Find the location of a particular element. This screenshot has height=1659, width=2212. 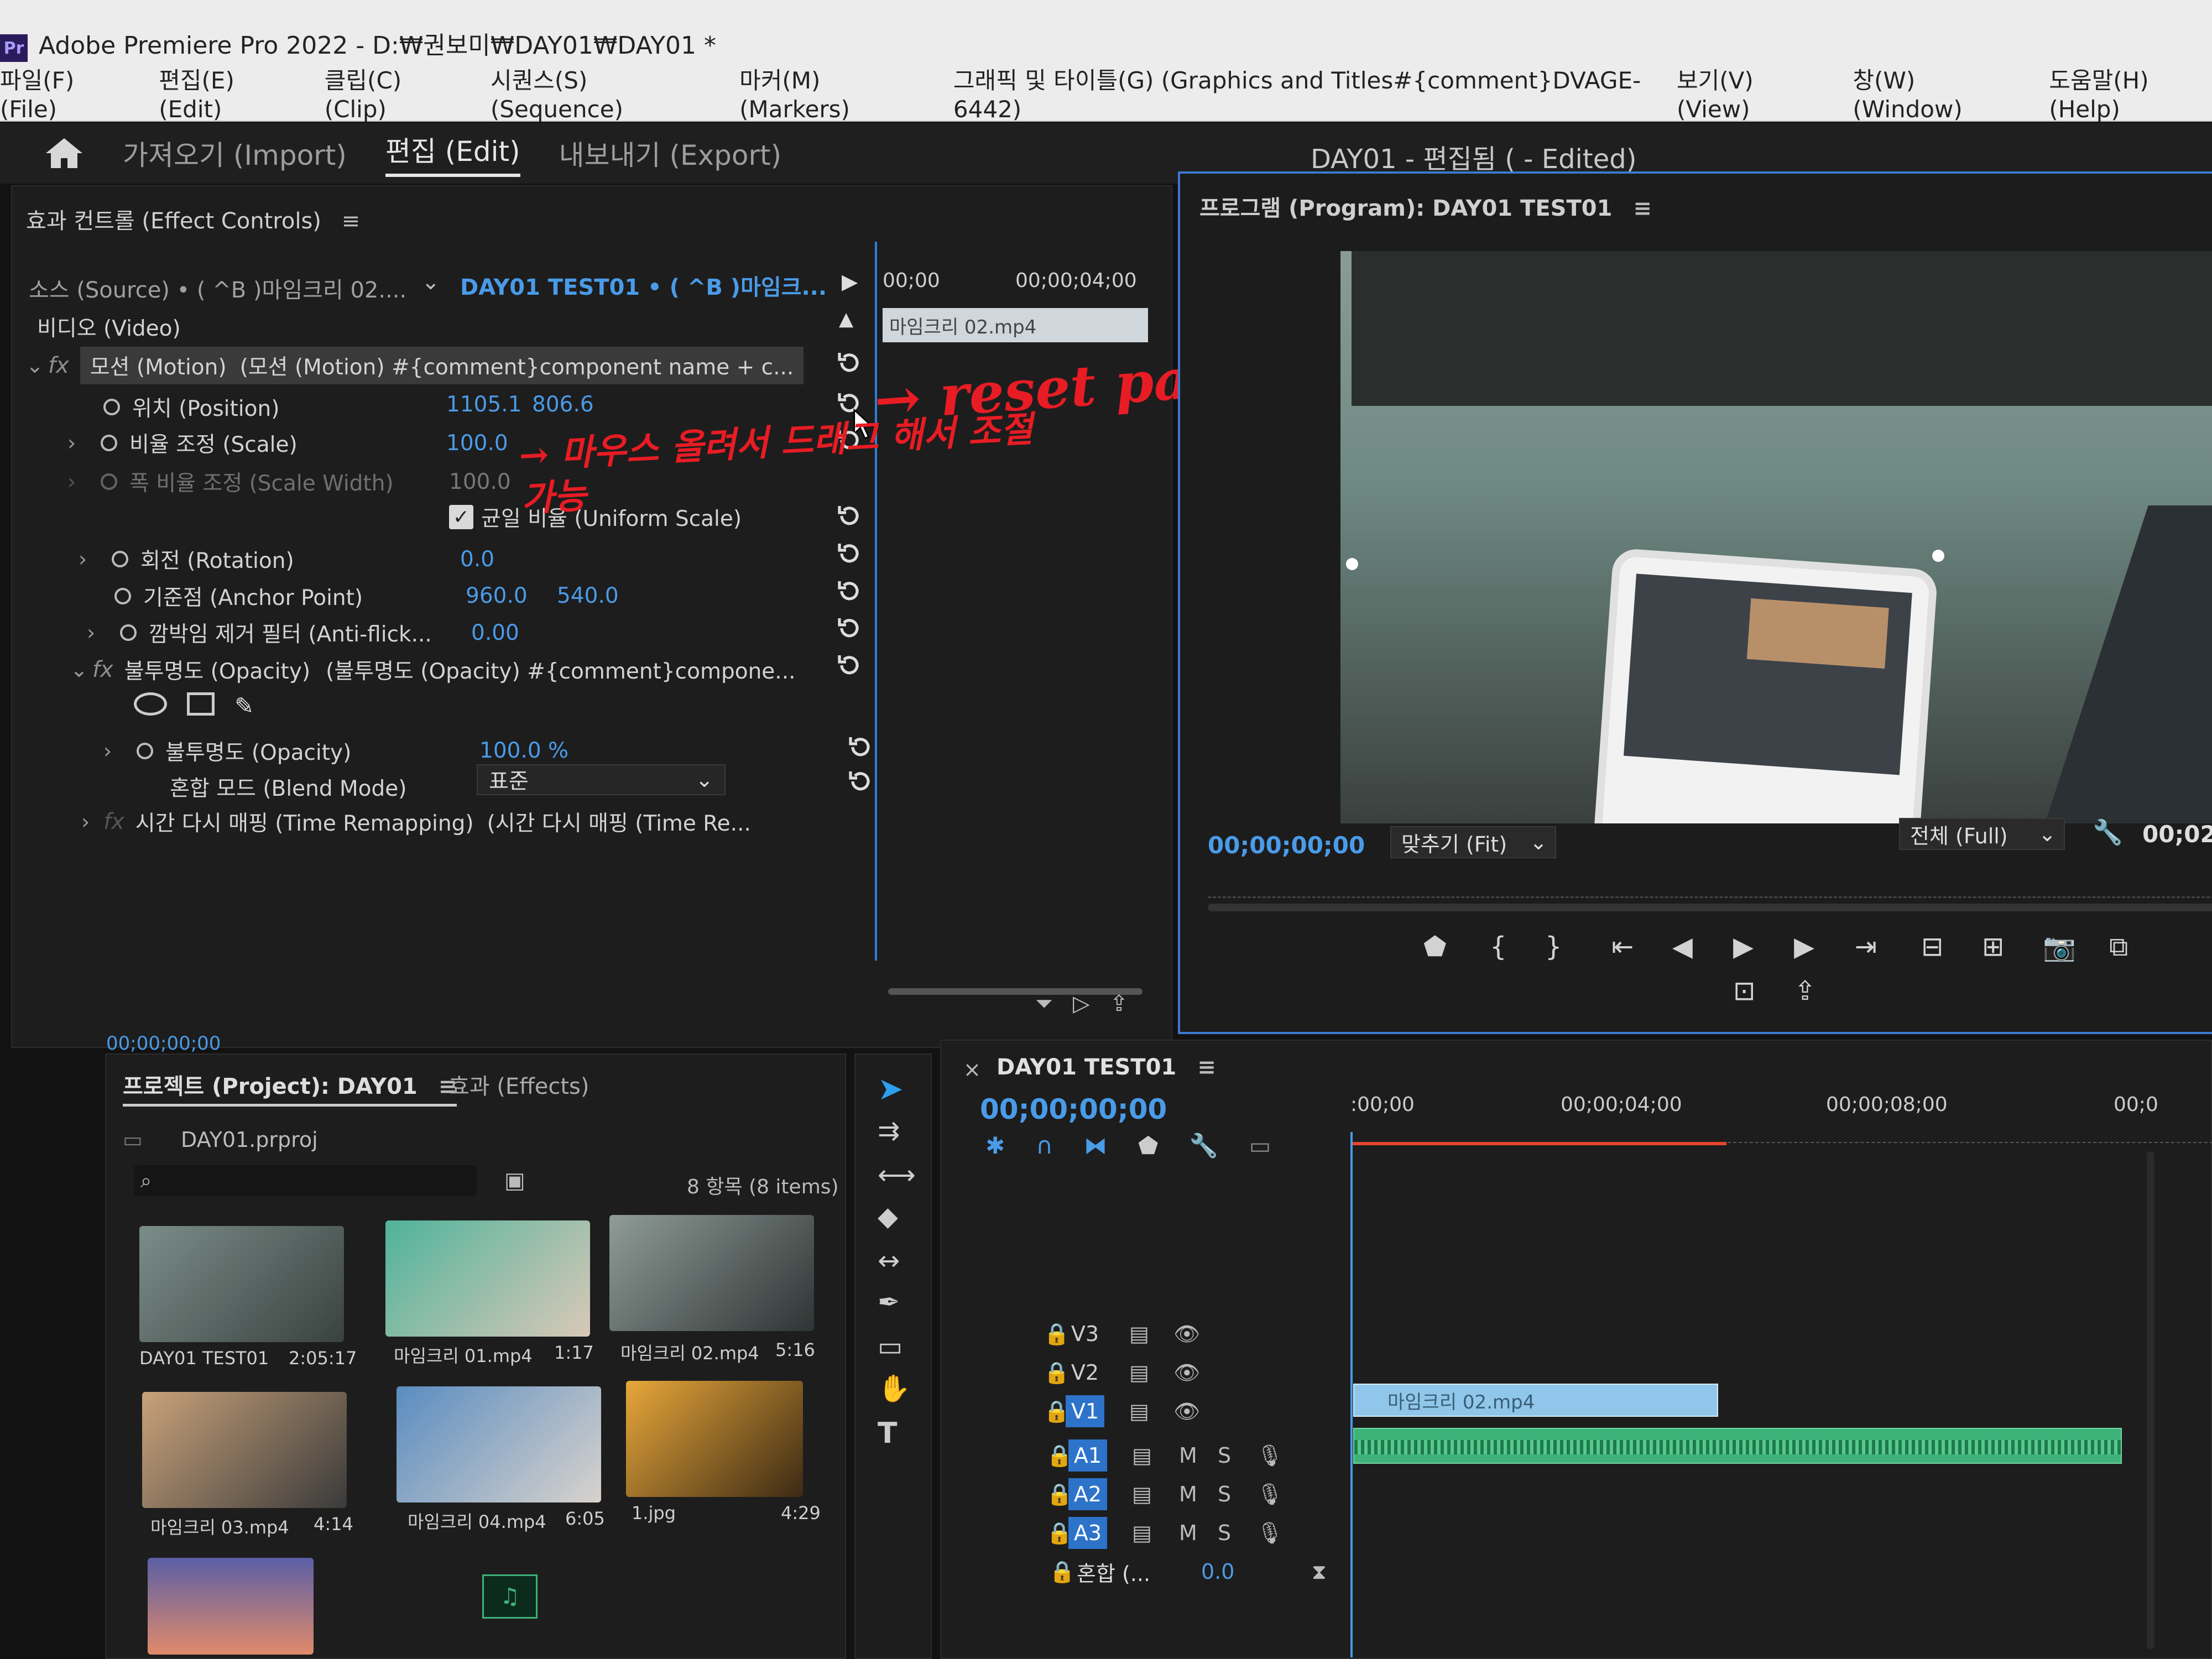

rectangle-mask-icon is located at coordinates (201, 704).